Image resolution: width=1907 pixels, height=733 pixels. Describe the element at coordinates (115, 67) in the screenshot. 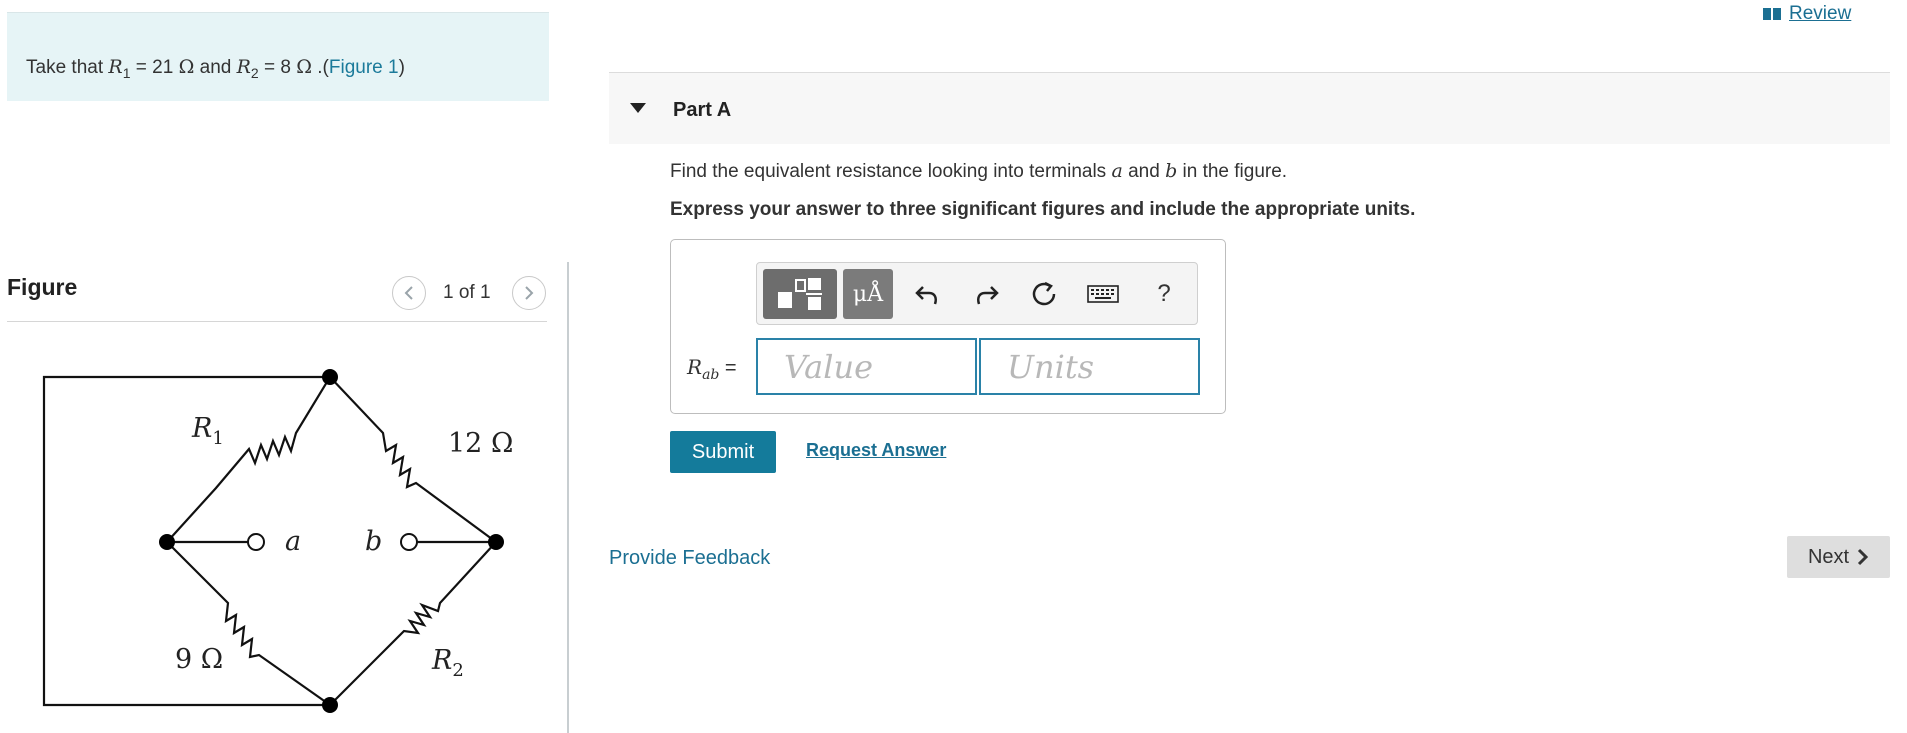

I see `r1-symbol: R` at that location.